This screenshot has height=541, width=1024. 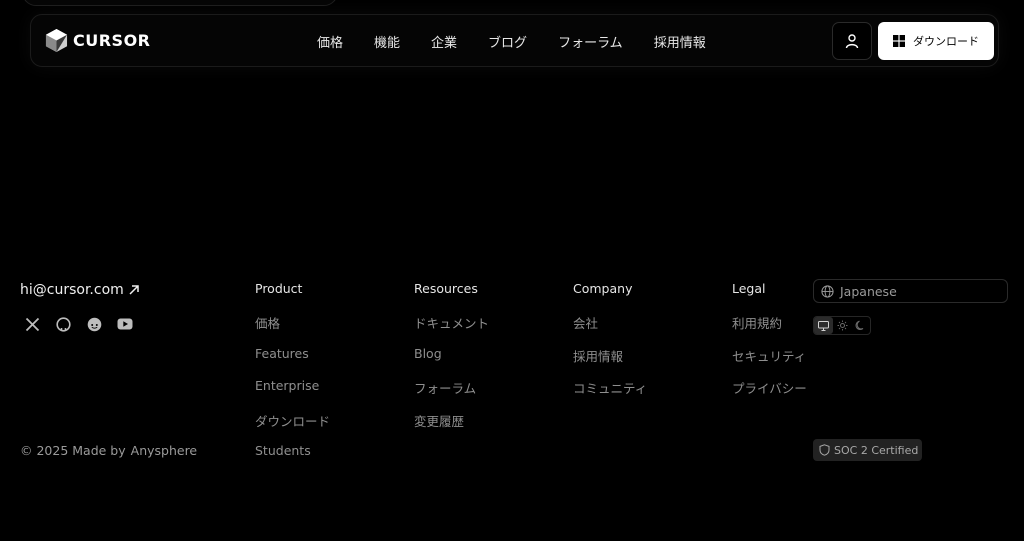 What do you see at coordinates (387, 41) in the screenshot?
I see `nav-features: 機能` at bounding box center [387, 41].